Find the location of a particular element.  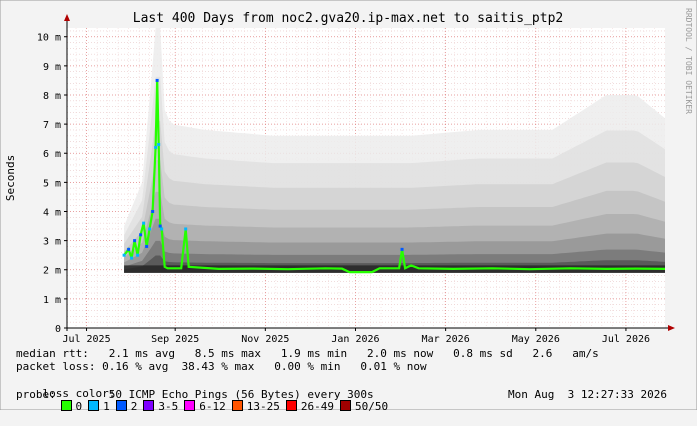

y-tick-label: 1 m is located at coordinates (52, 300).